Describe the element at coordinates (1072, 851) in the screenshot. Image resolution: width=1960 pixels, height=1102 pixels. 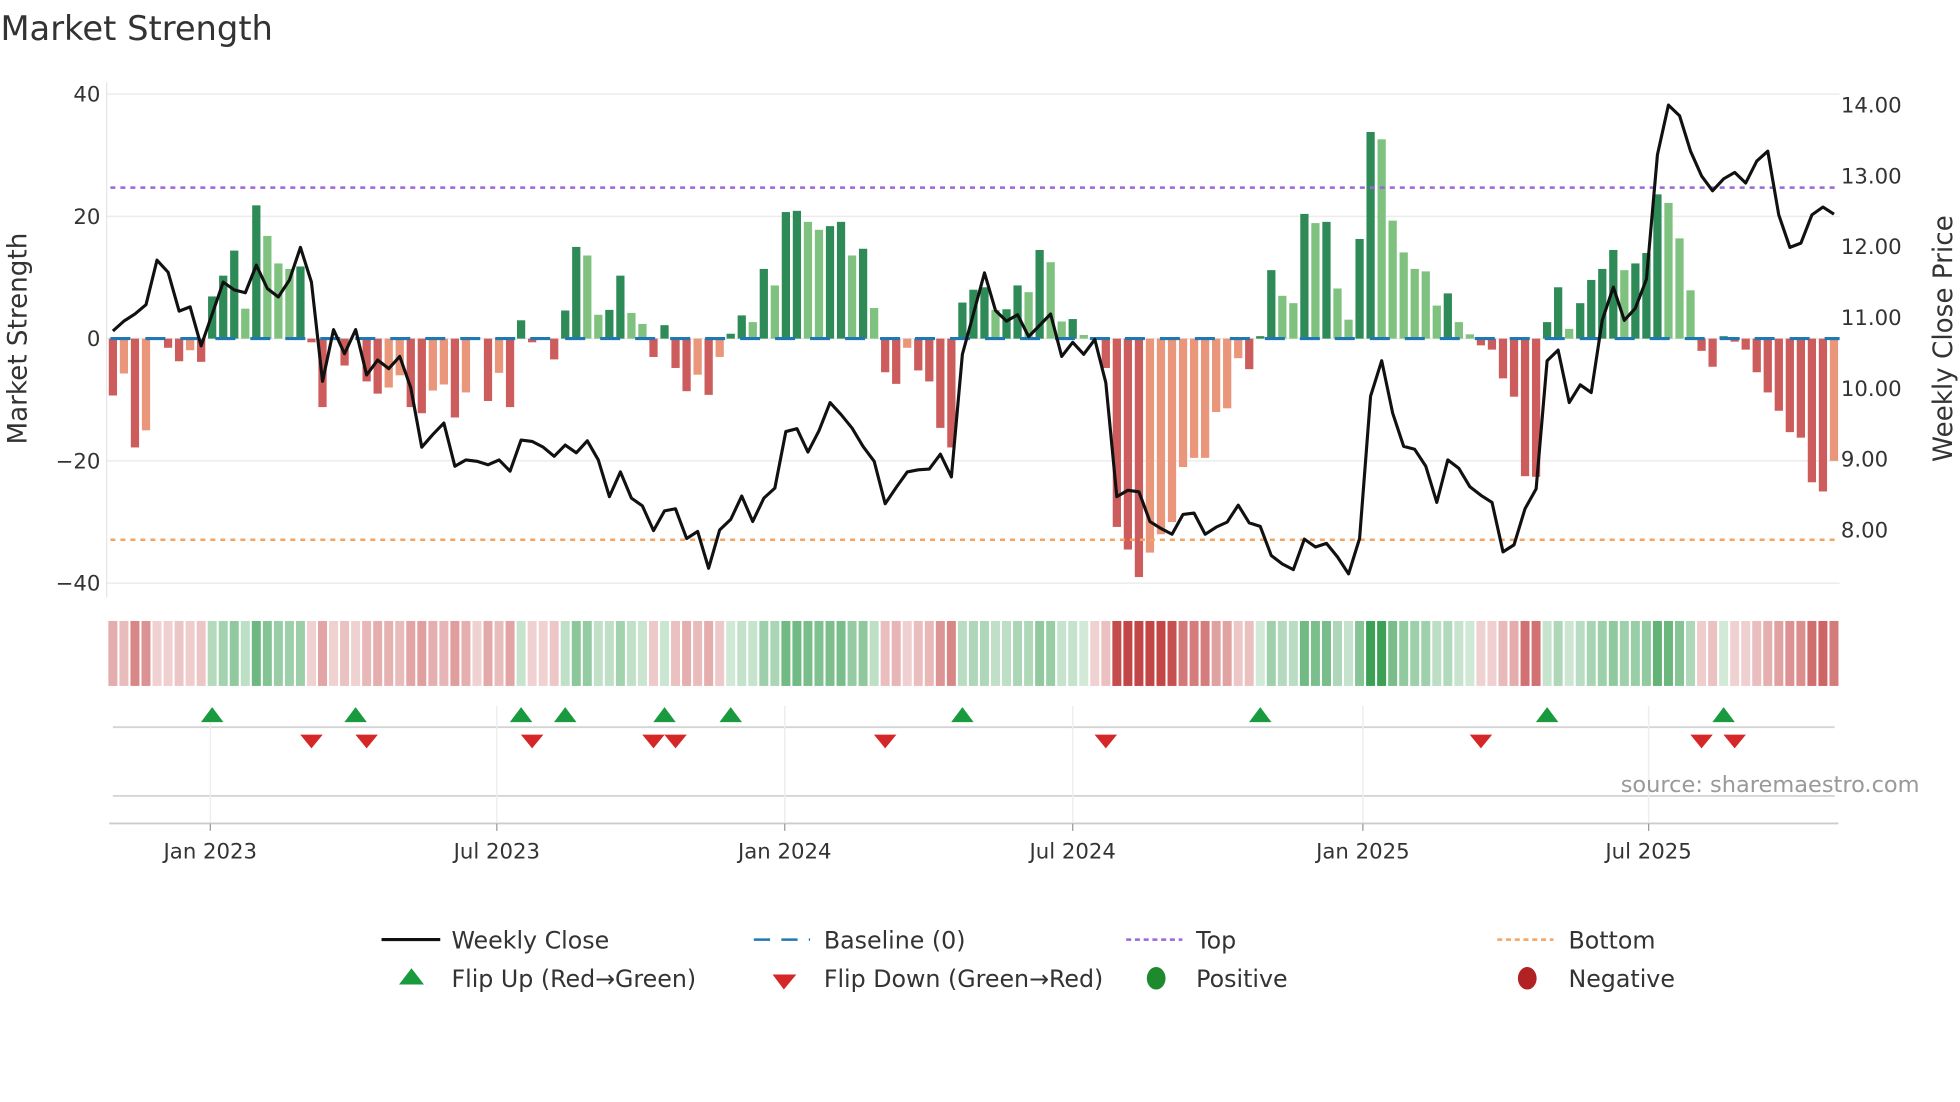
I see `x-tick-label: Jul 2024` at that location.